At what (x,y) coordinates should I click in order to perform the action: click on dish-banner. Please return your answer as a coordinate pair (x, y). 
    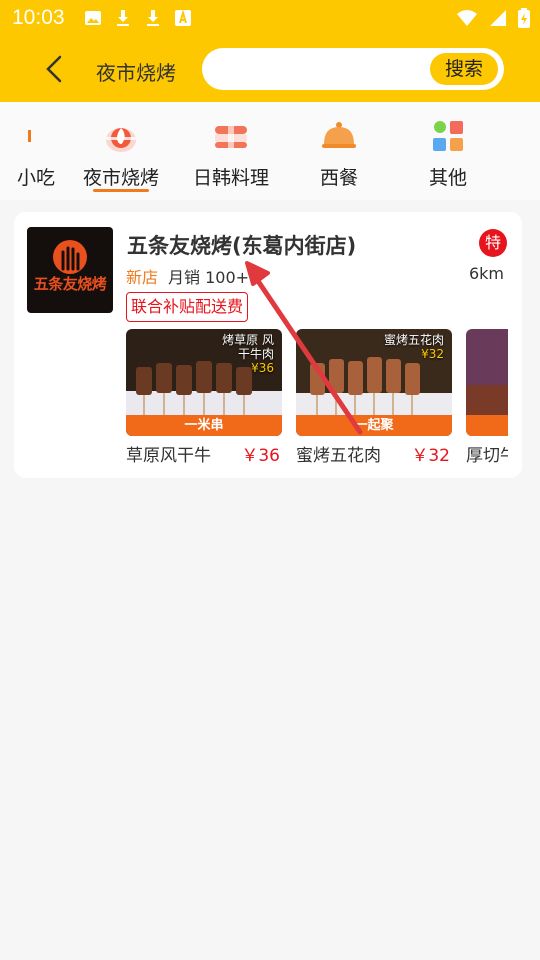
    Looking at the image, I should click on (487, 425).